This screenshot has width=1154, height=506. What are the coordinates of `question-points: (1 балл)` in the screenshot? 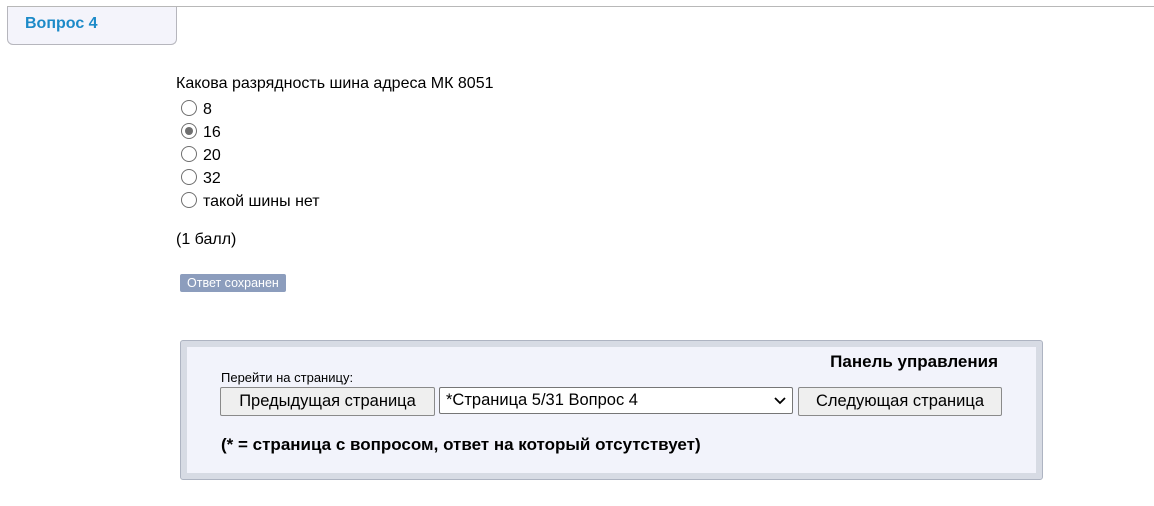 It's located at (206, 239).